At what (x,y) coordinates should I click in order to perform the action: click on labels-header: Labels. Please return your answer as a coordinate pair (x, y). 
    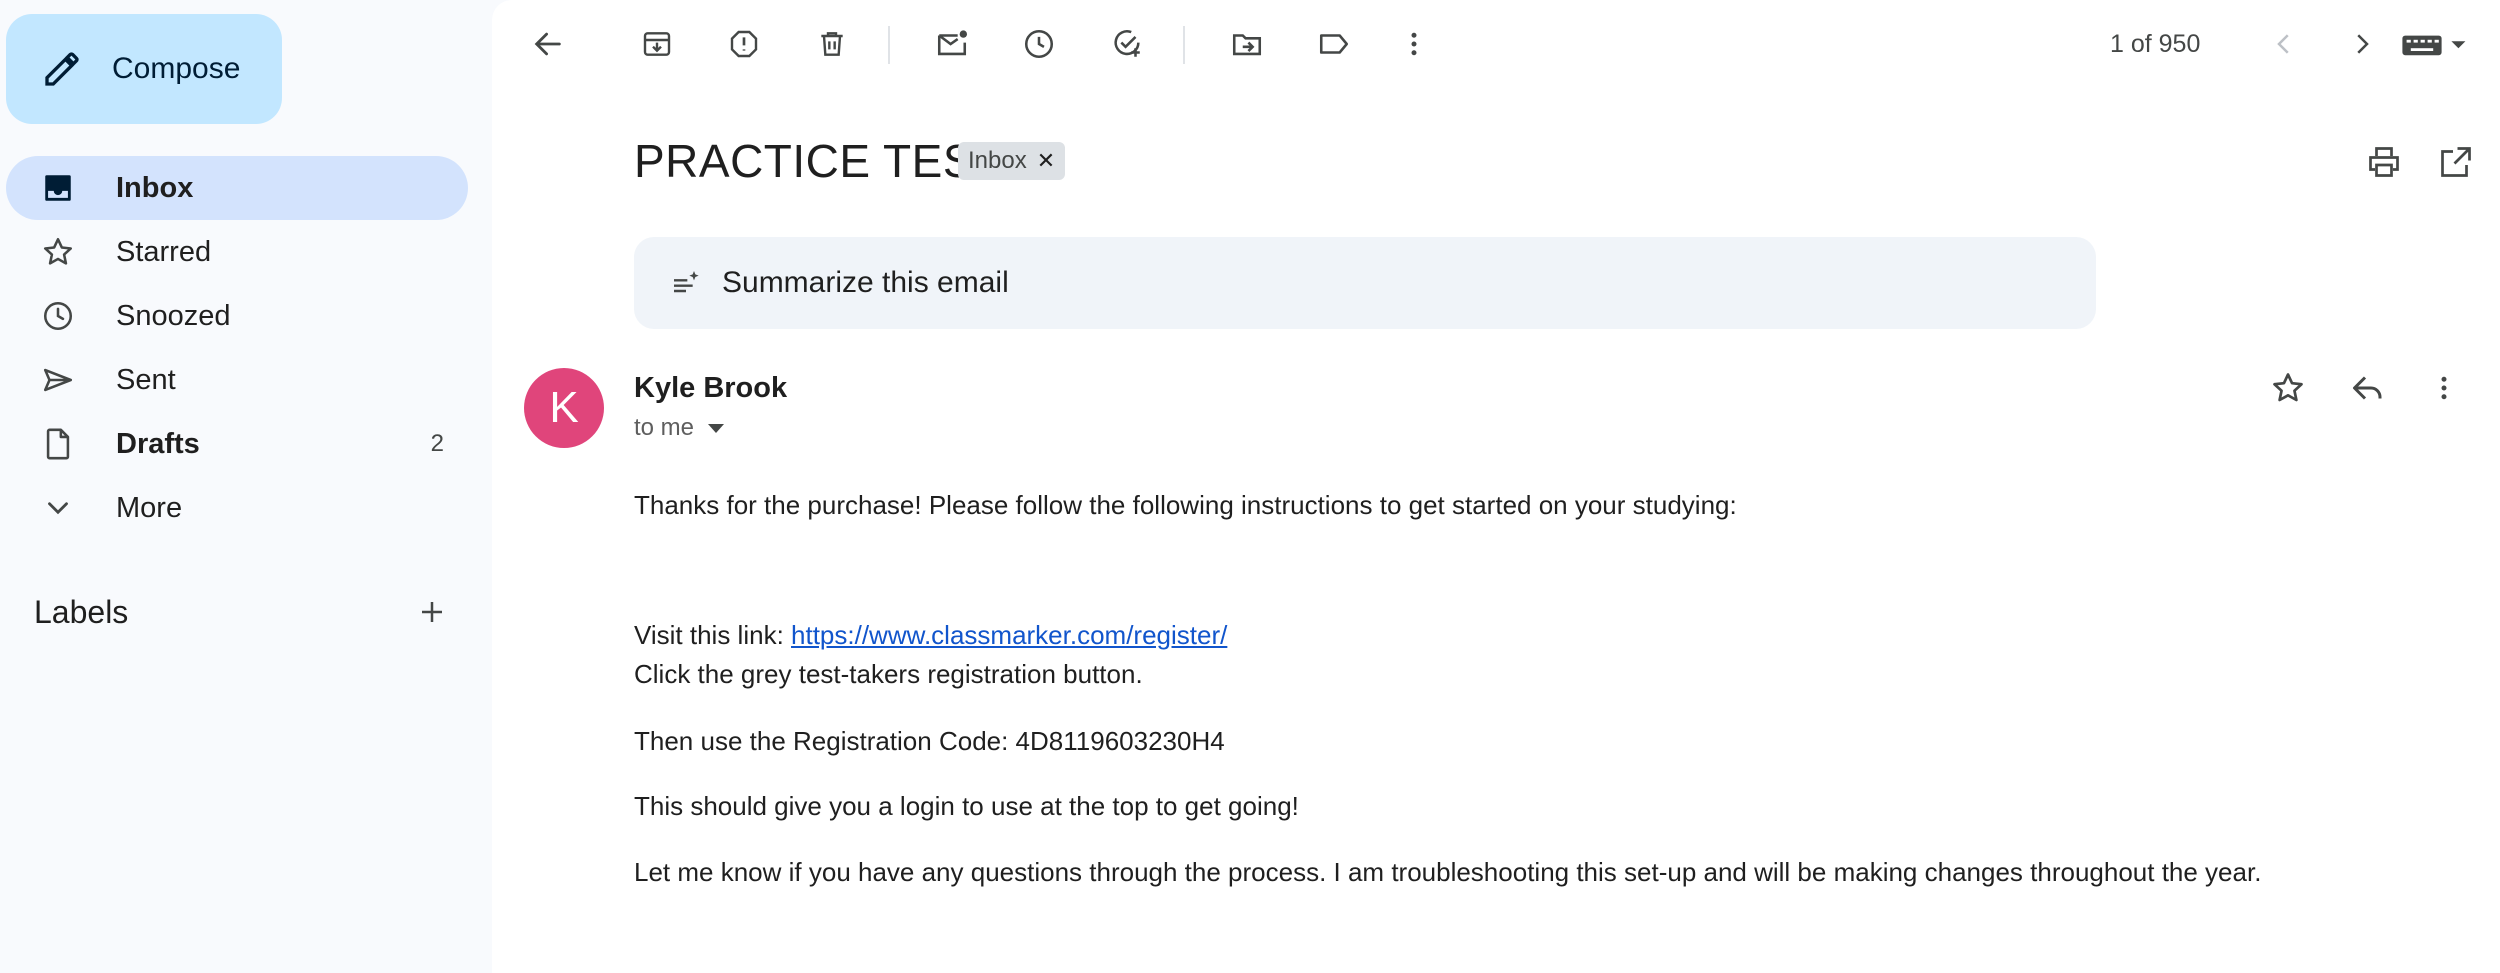
    Looking at the image, I should click on (244, 612).